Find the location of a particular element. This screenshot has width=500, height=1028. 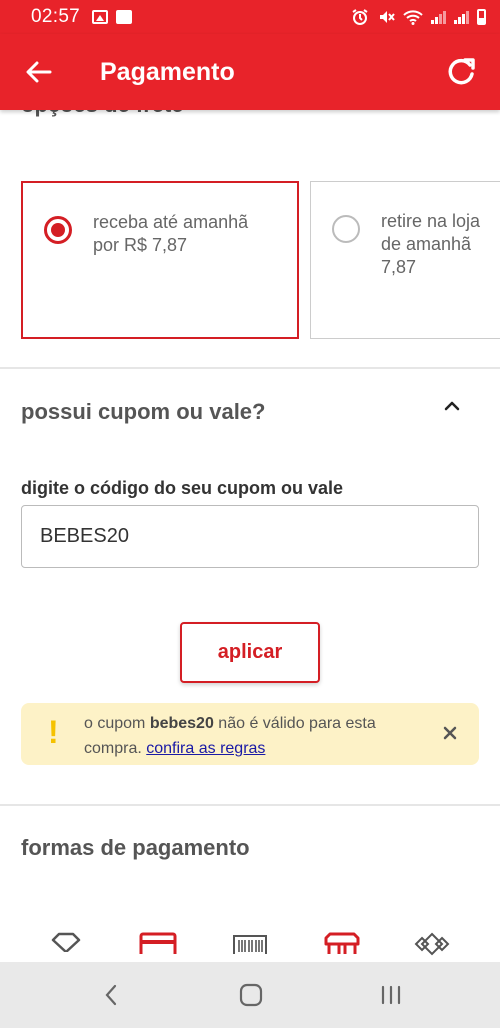

battery-icon is located at coordinates (481, 17).